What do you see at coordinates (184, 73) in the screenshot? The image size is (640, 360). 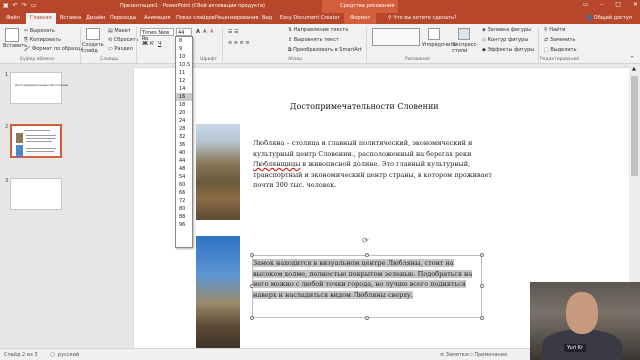 I see `font-size-option: 11` at bounding box center [184, 73].